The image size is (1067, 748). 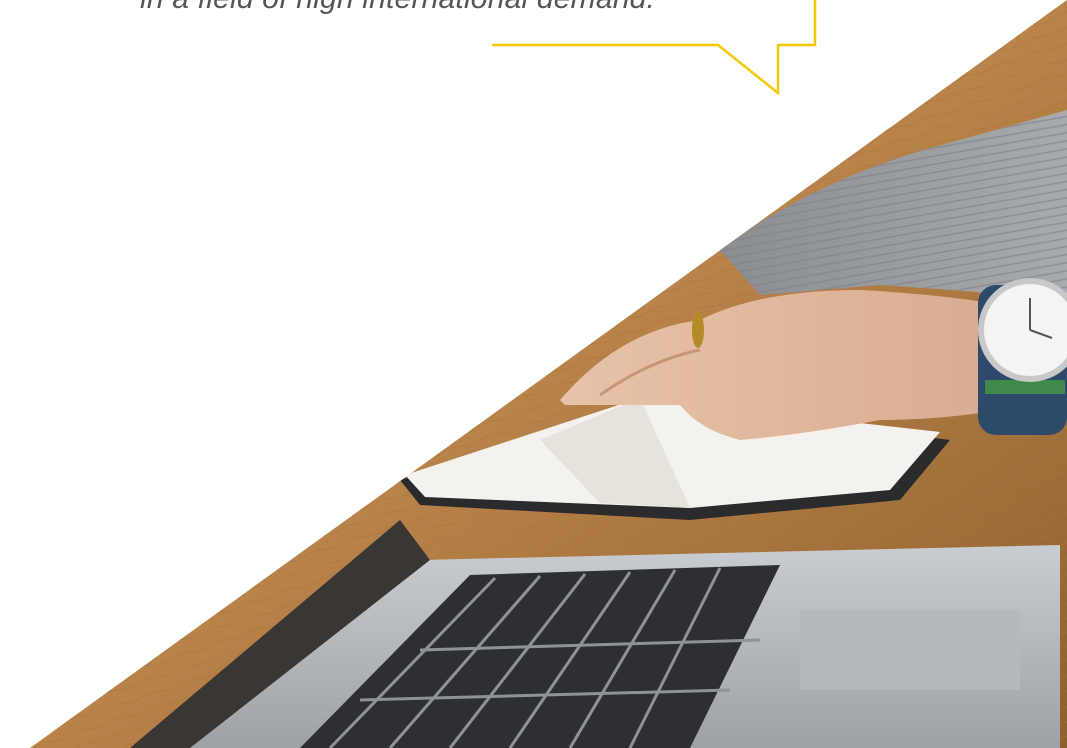 What do you see at coordinates (654, 48) in the screenshot?
I see `speech-bubble-outline` at bounding box center [654, 48].